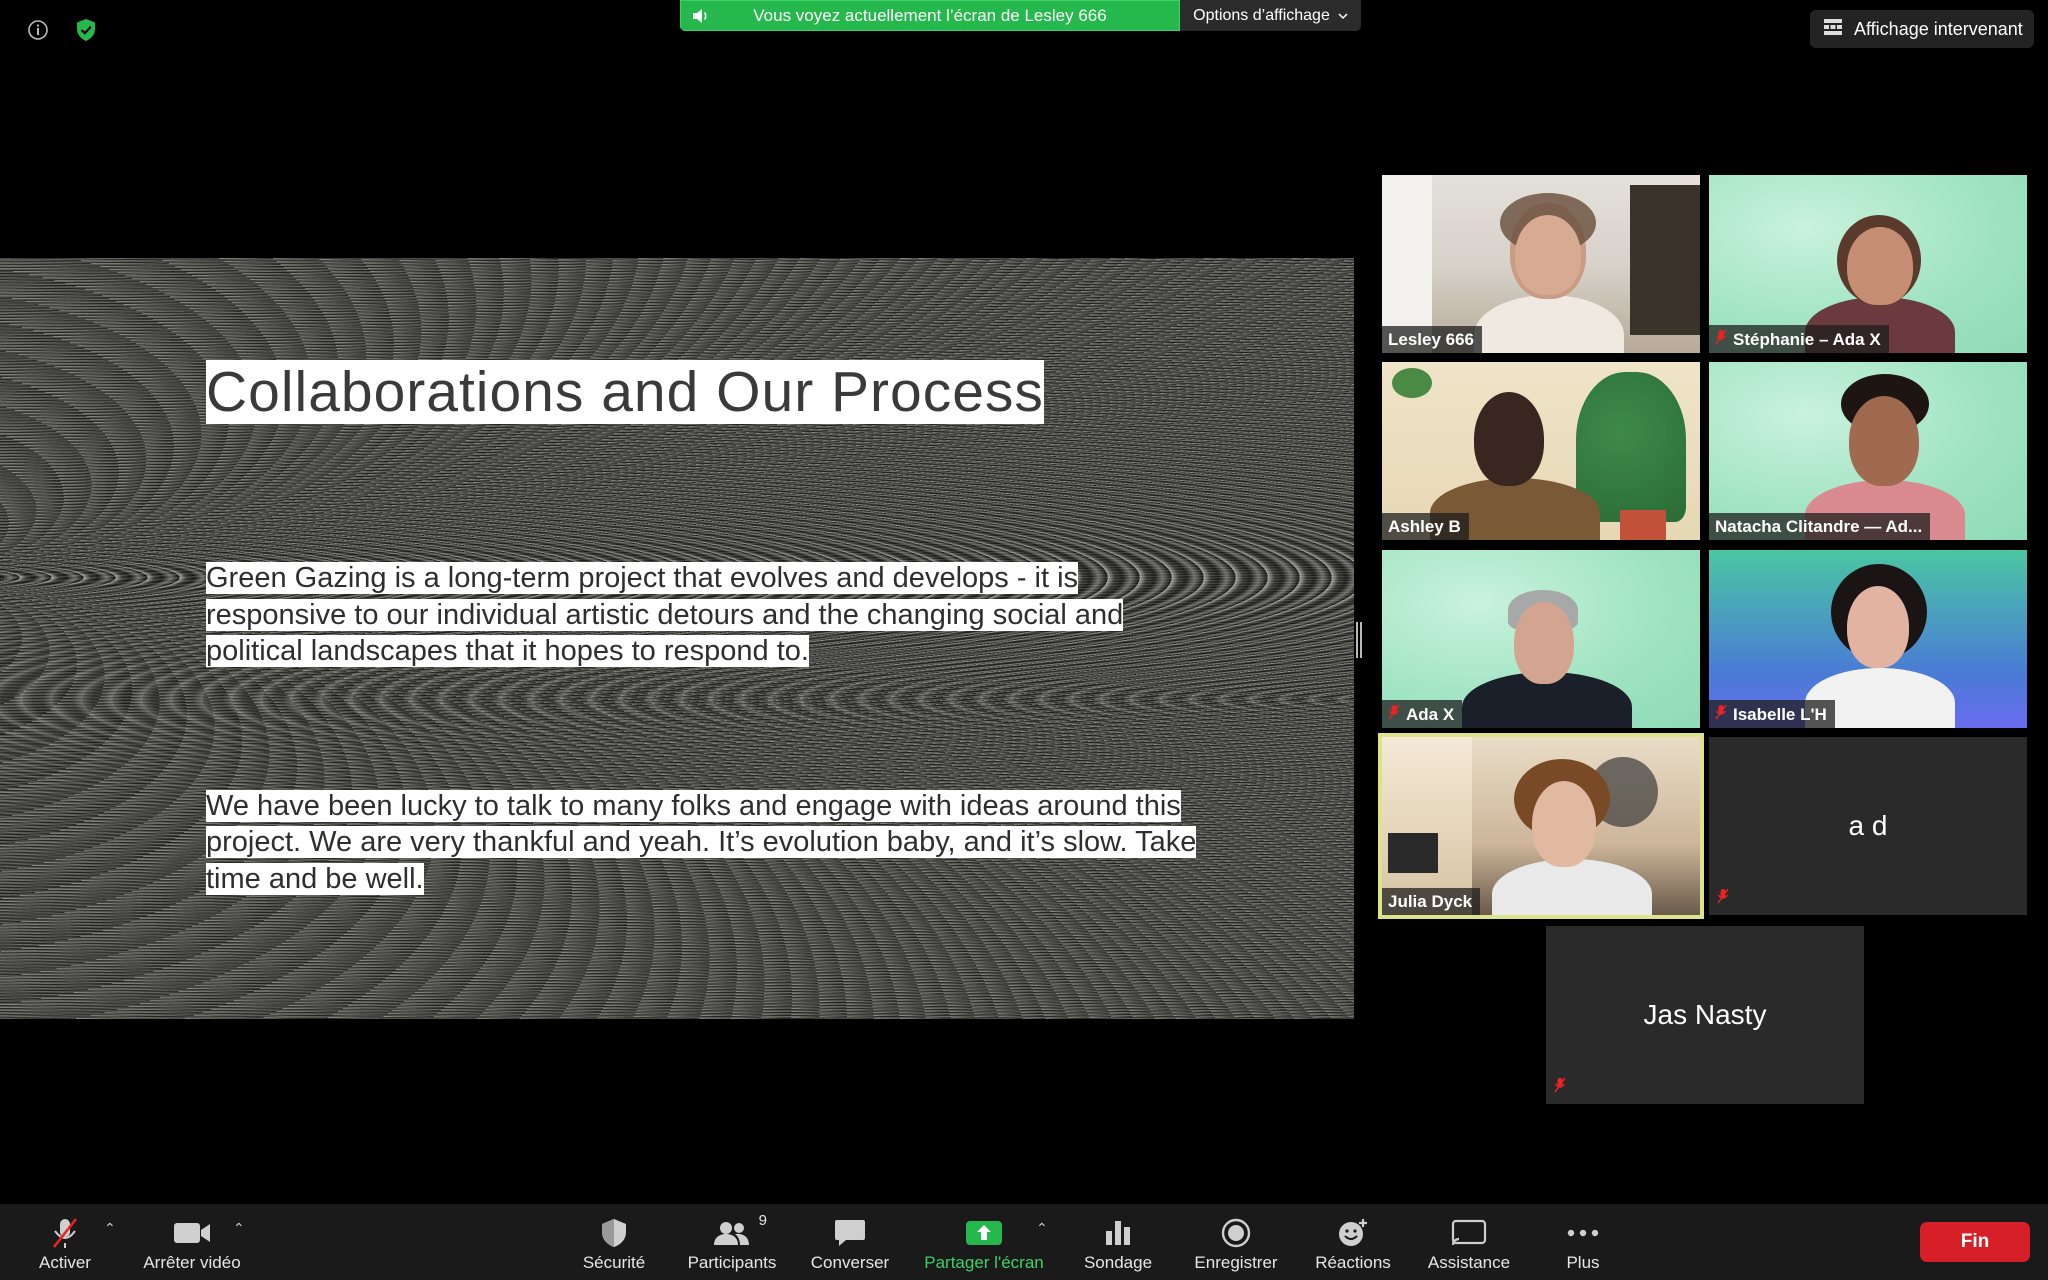 This screenshot has width=2048, height=1280. Describe the element at coordinates (1541, 639) in the screenshot. I see `video-tile-ada: Ada X` at that location.